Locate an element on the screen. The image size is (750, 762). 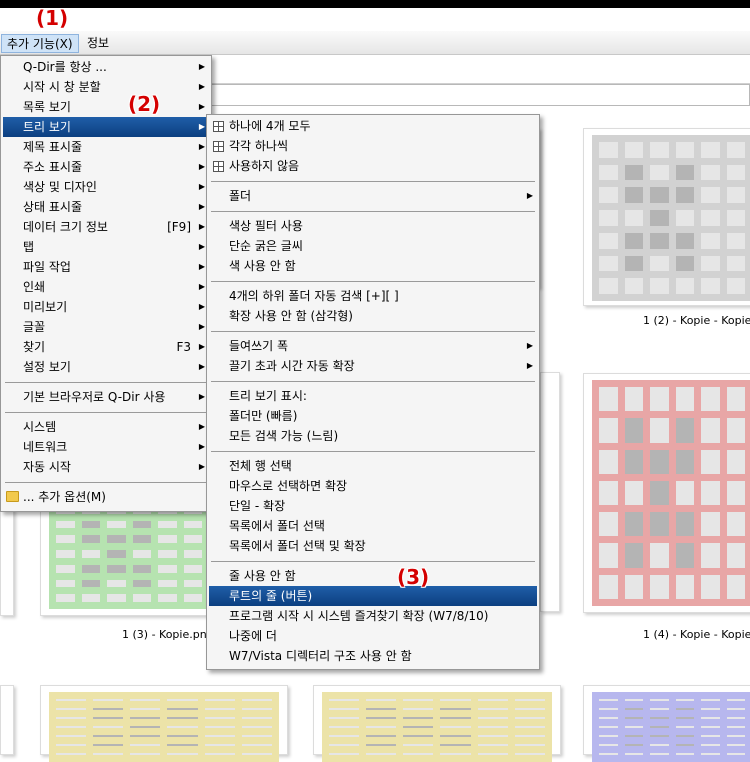
main_menu-item-11: 인쇄 ▶ is located at coordinates (106, 287).